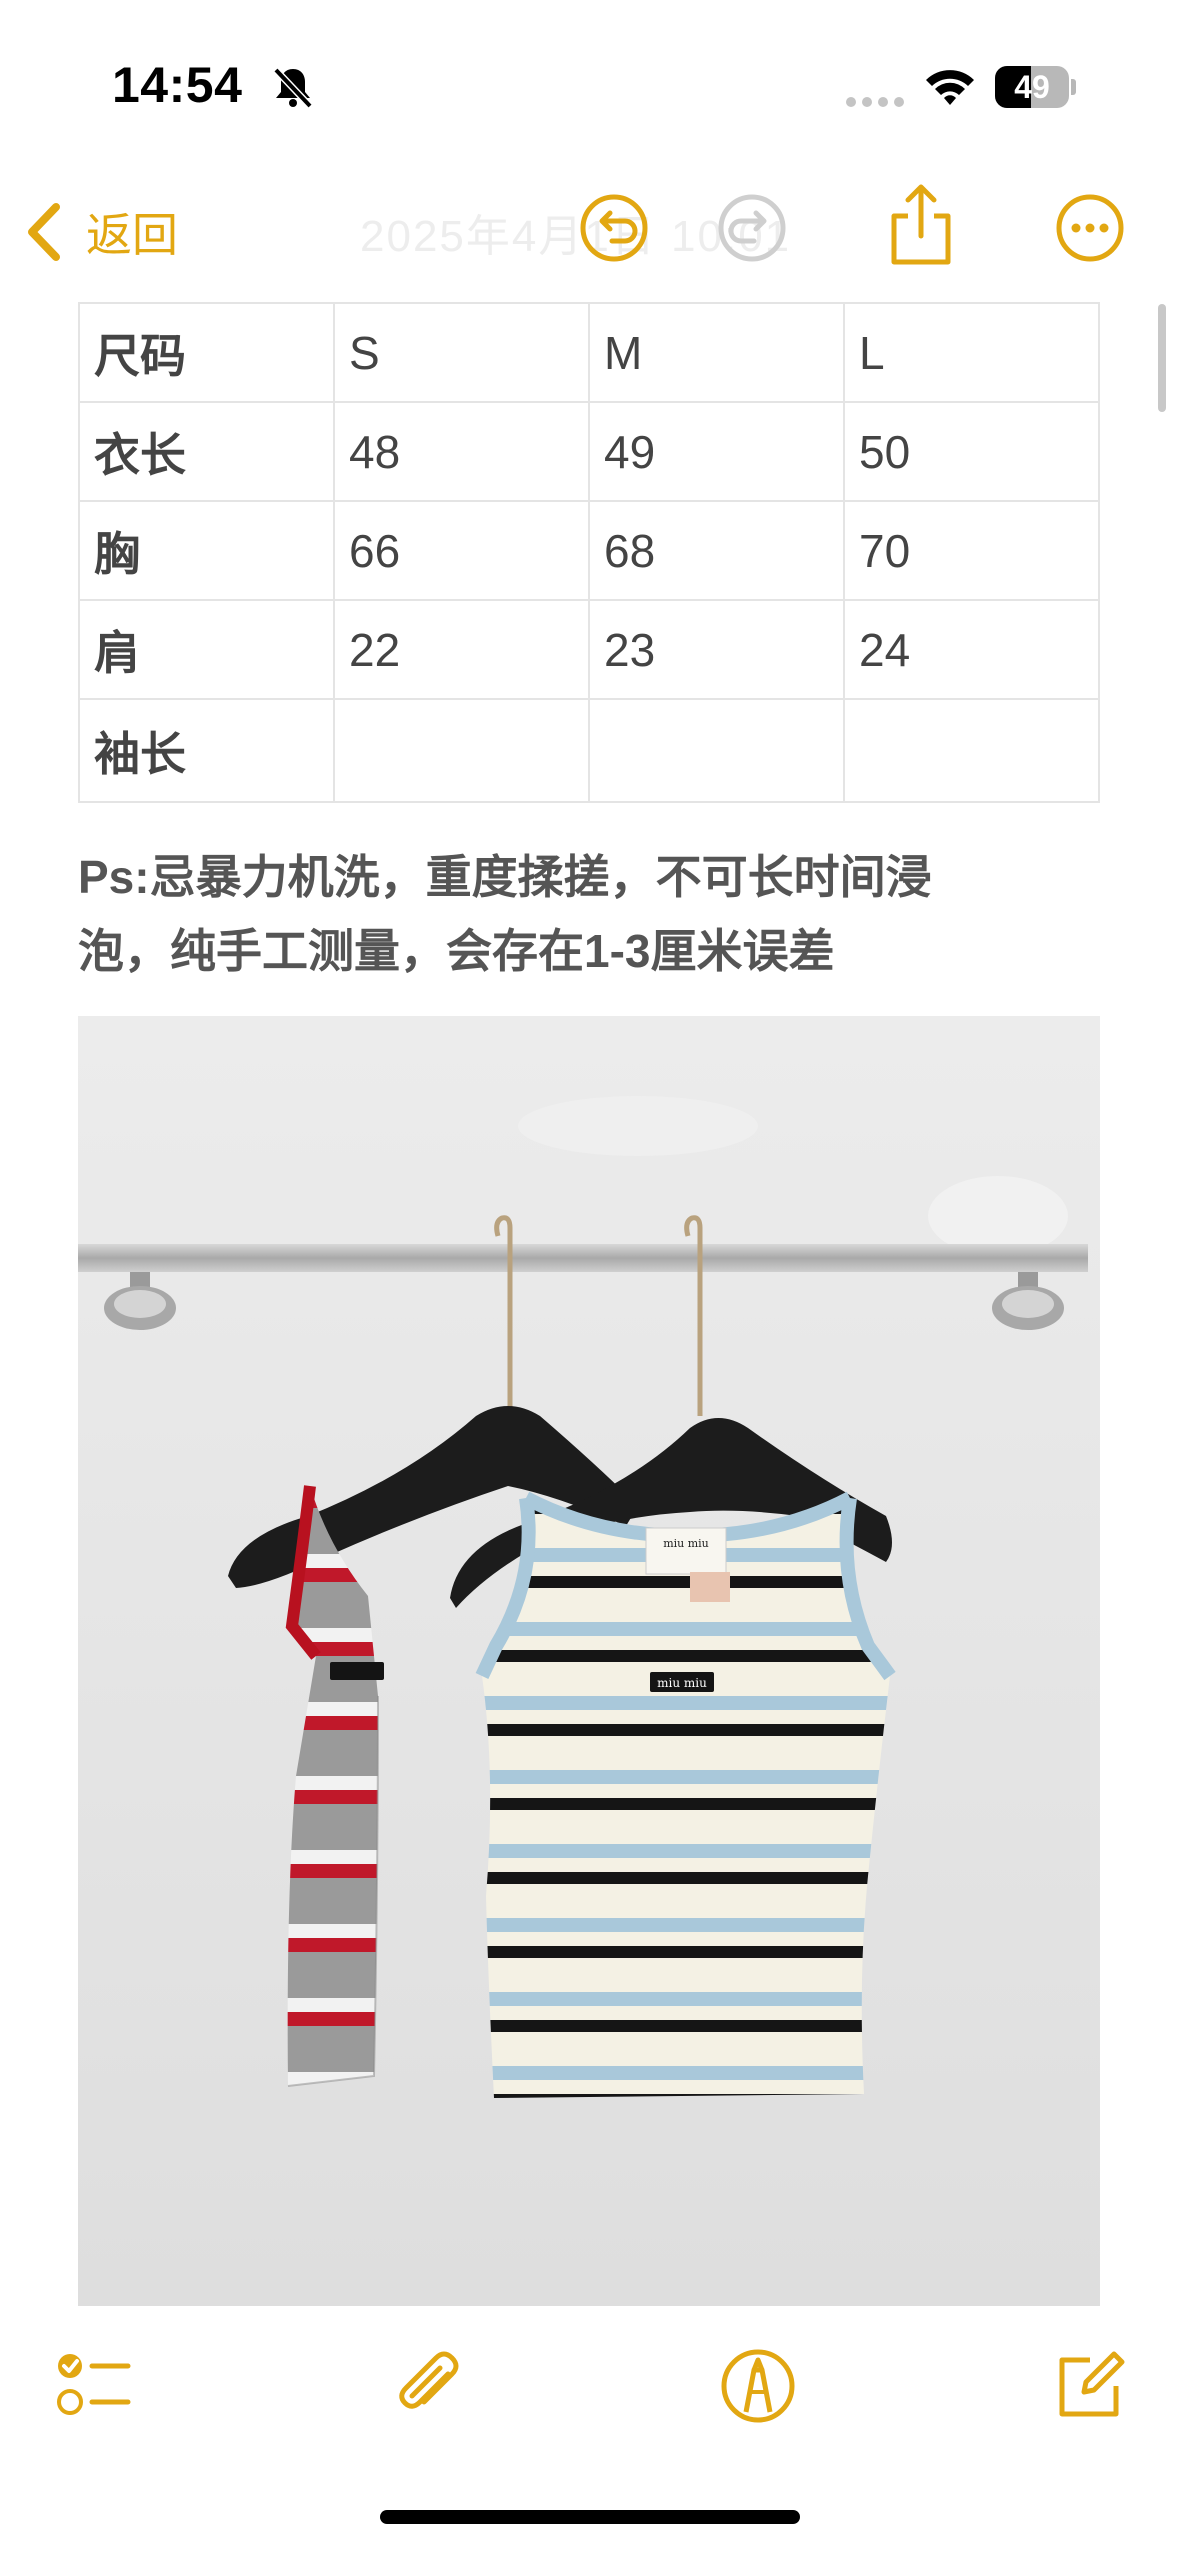 Image resolution: width=1179 pixels, height=2556 pixels. Describe the element at coordinates (1162, 358) in the screenshot. I see `scroll-indicator` at that location.